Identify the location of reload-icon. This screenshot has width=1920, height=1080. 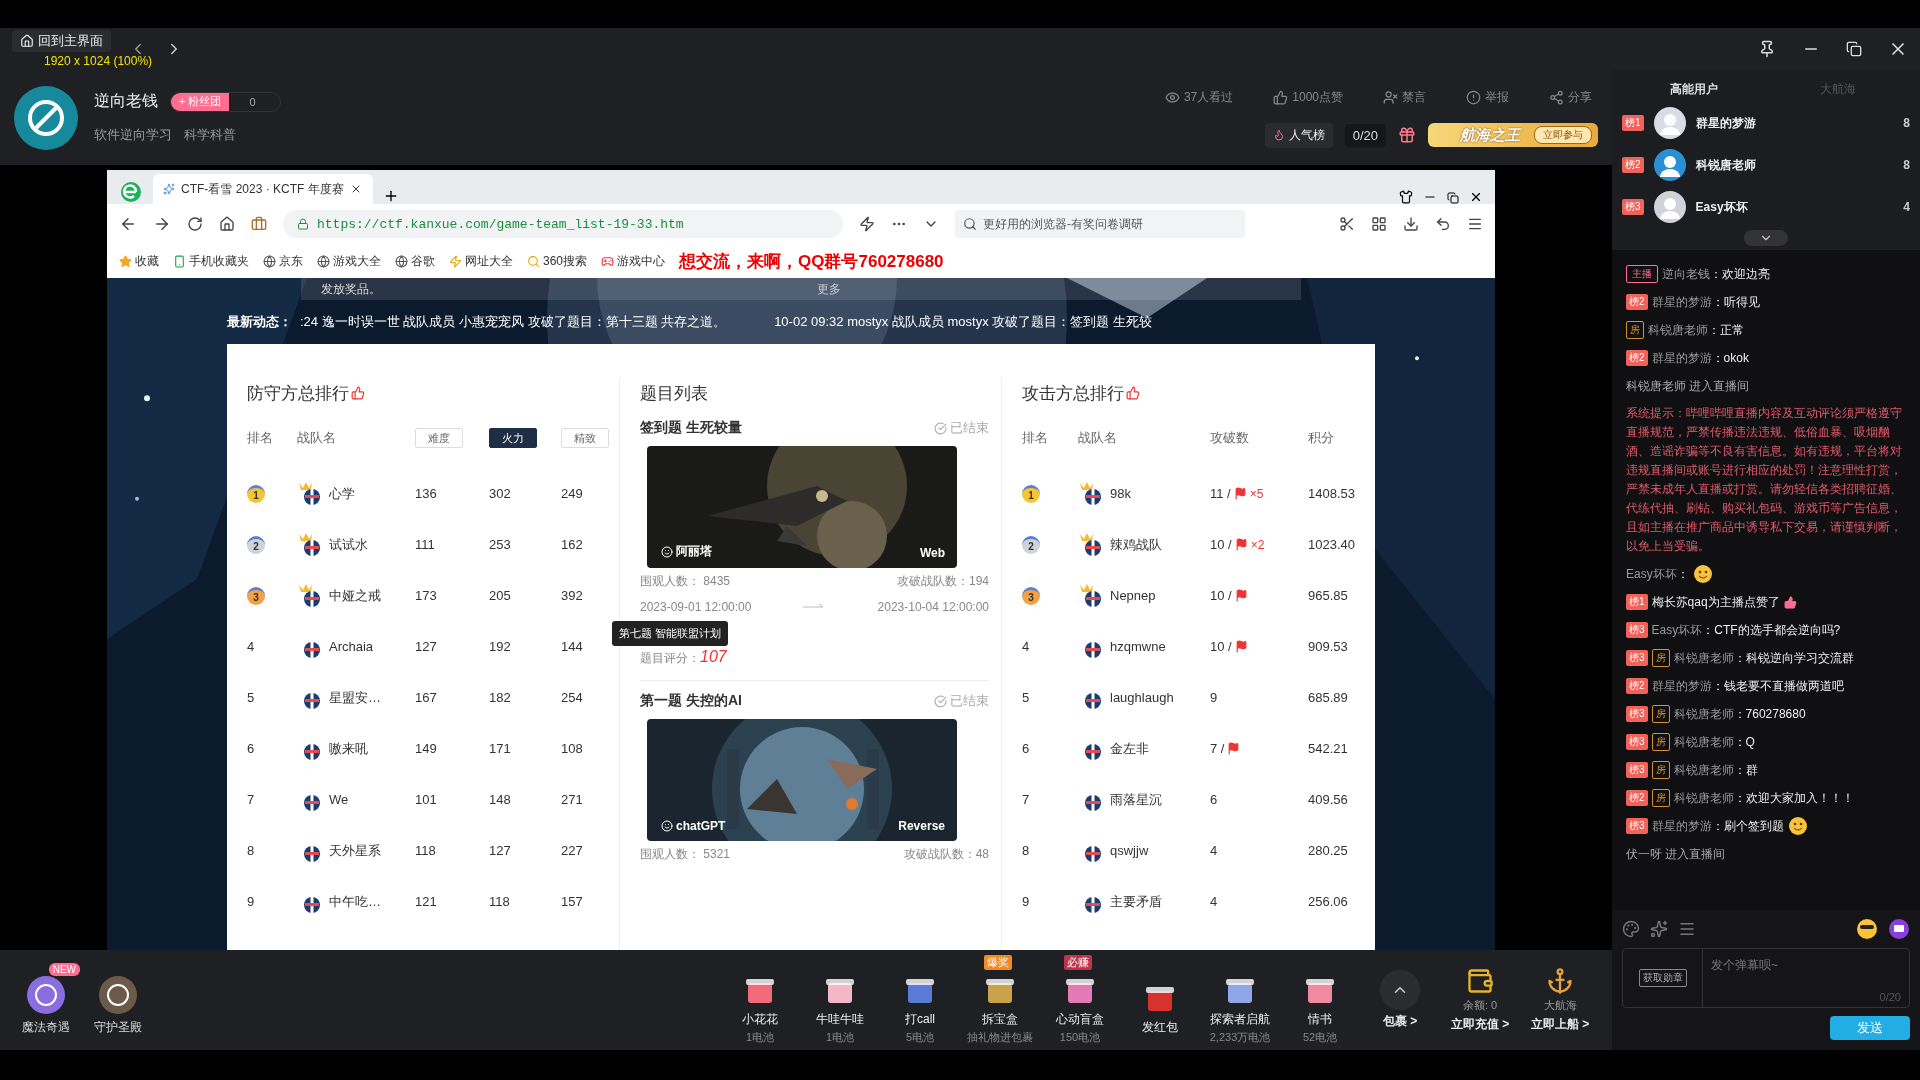
(195, 224).